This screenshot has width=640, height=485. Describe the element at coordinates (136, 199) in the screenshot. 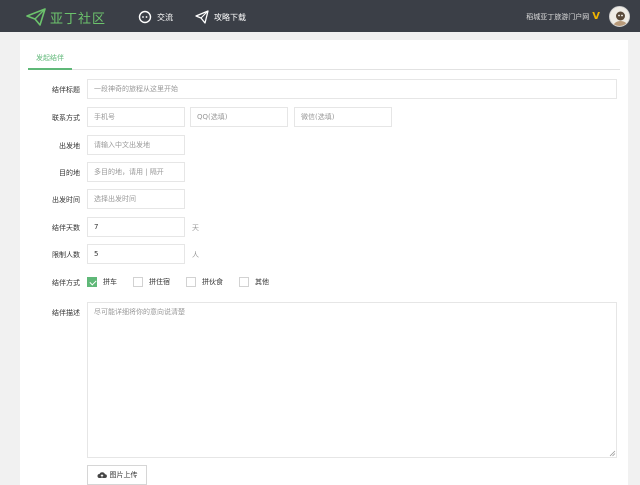

I see `depart-time-input` at that location.